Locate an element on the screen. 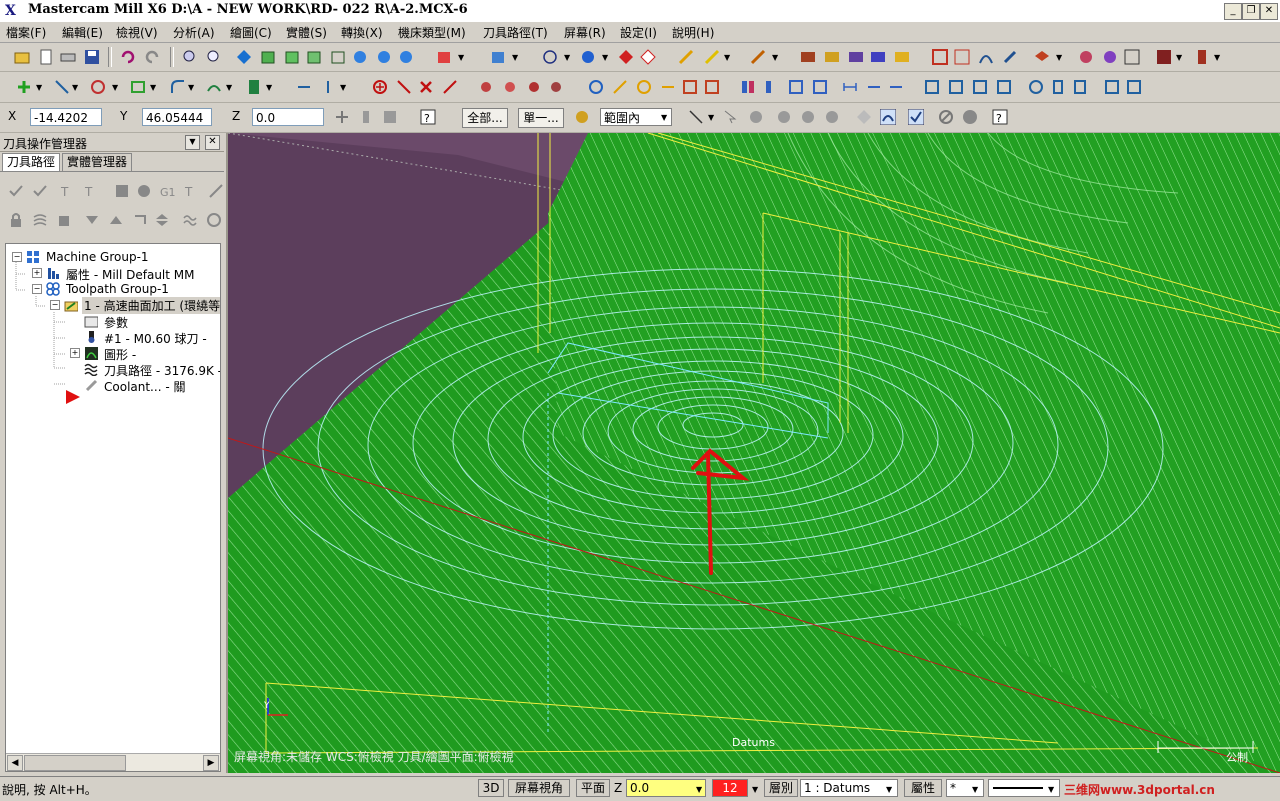 The image size is (1280, 801). panel-dropdown-icon: ▼ is located at coordinates (192, 142).